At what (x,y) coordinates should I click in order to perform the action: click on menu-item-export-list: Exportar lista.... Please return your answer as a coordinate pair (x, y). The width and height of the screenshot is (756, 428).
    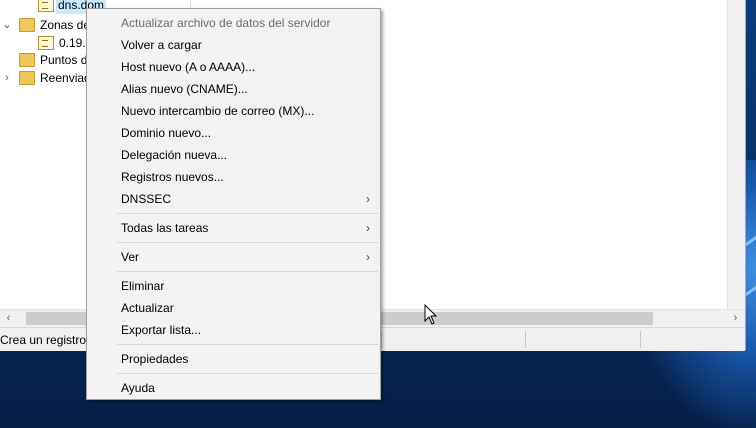
    Looking at the image, I should click on (233, 330).